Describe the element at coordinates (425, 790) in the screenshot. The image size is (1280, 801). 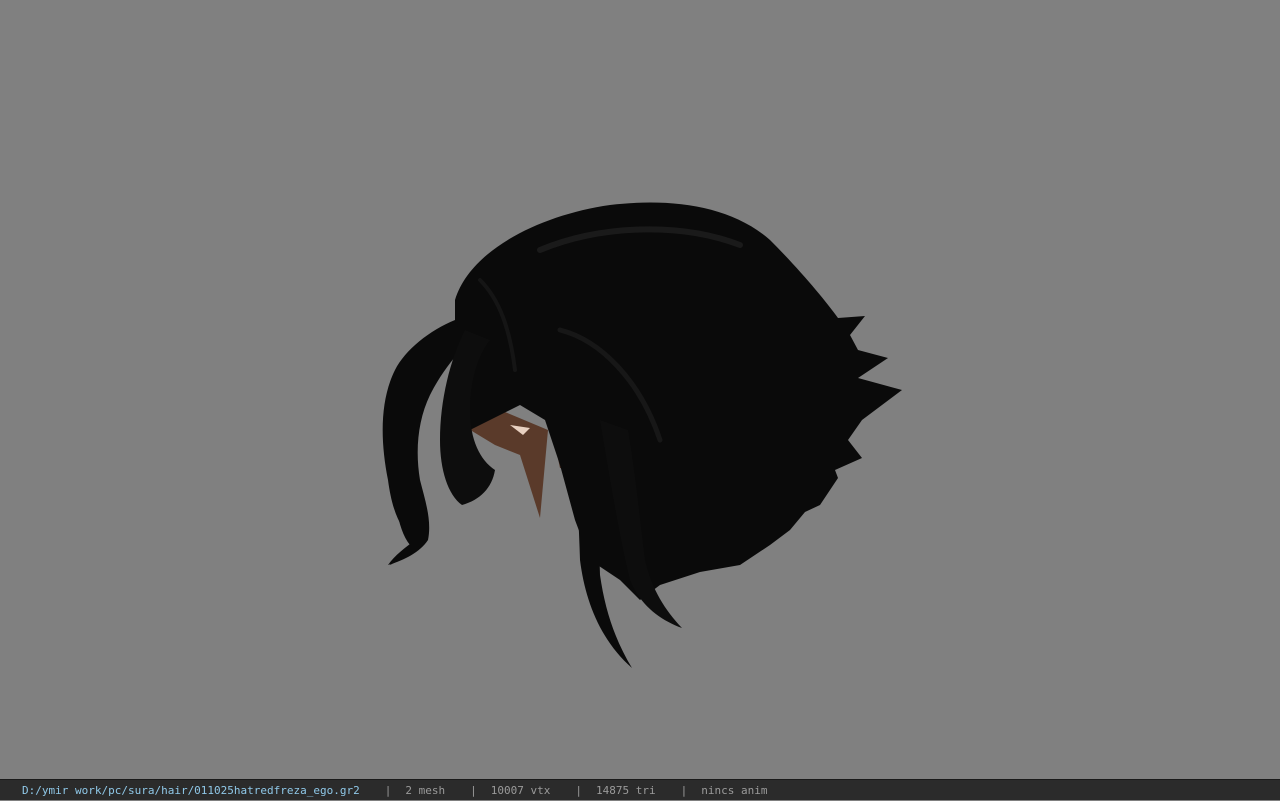
I see `mesh-count-label: 2 mesh` at that location.